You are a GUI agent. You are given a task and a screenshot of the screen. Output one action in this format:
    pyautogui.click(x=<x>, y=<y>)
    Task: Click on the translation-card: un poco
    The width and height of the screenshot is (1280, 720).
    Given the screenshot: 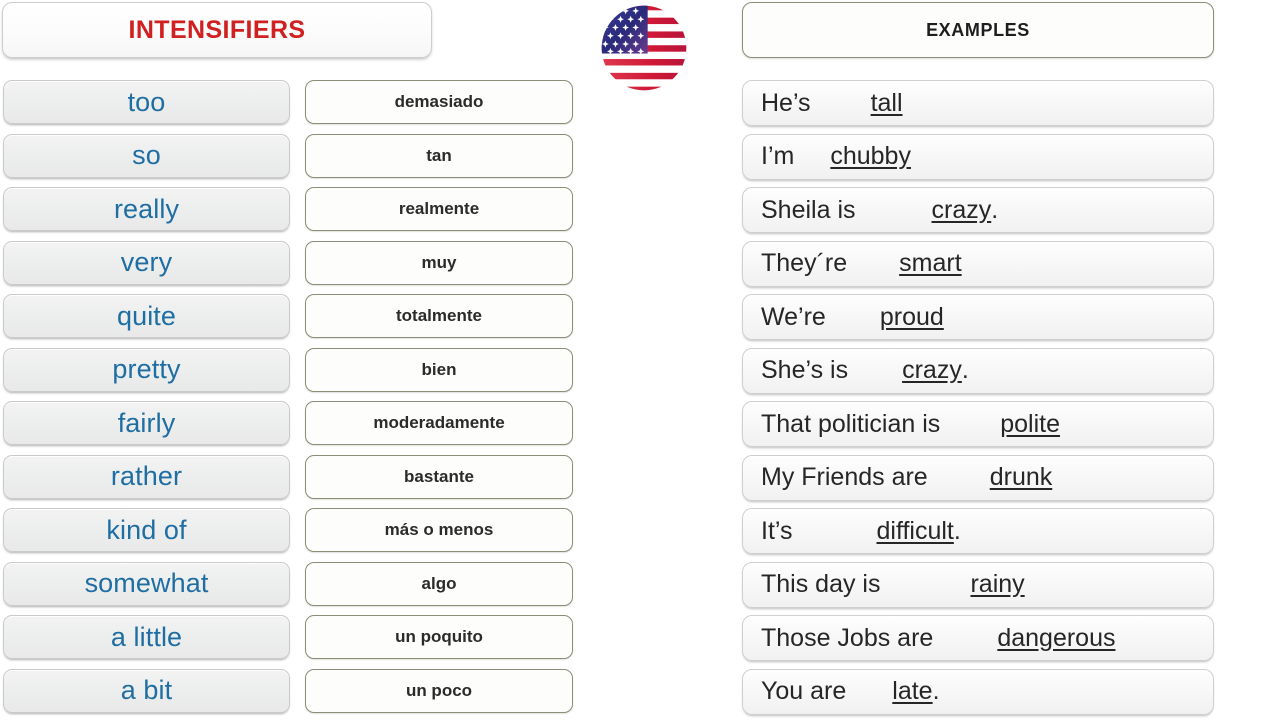 What is the action you would take?
    pyautogui.click(x=439, y=690)
    